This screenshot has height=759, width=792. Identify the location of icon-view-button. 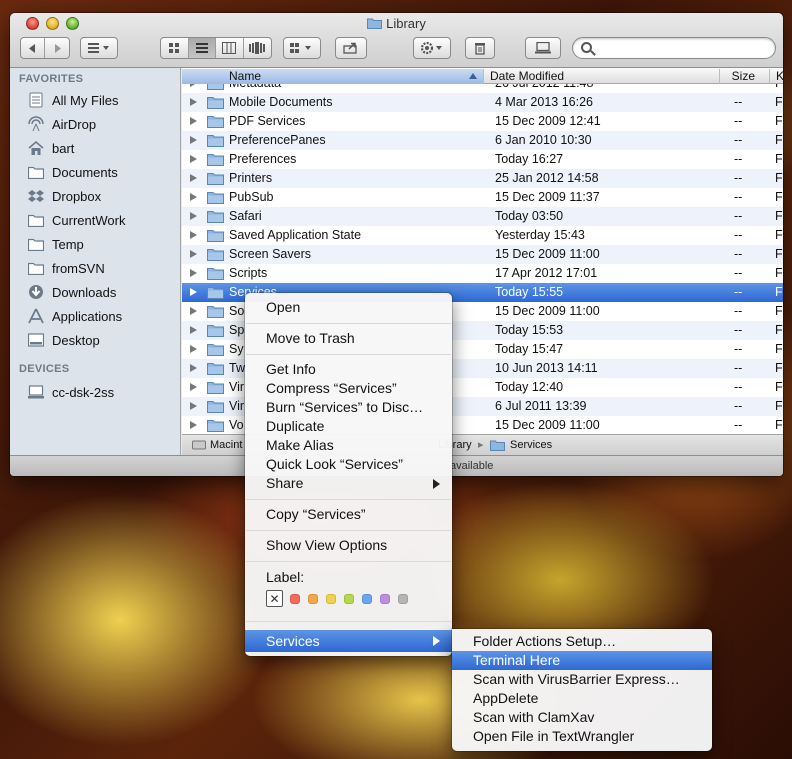
(175, 48).